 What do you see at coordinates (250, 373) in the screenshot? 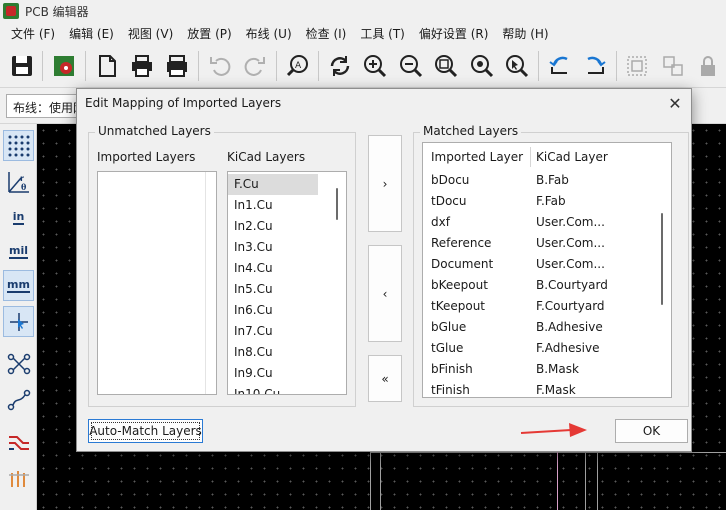
I see `list-item: In9.Cu` at bounding box center [250, 373].